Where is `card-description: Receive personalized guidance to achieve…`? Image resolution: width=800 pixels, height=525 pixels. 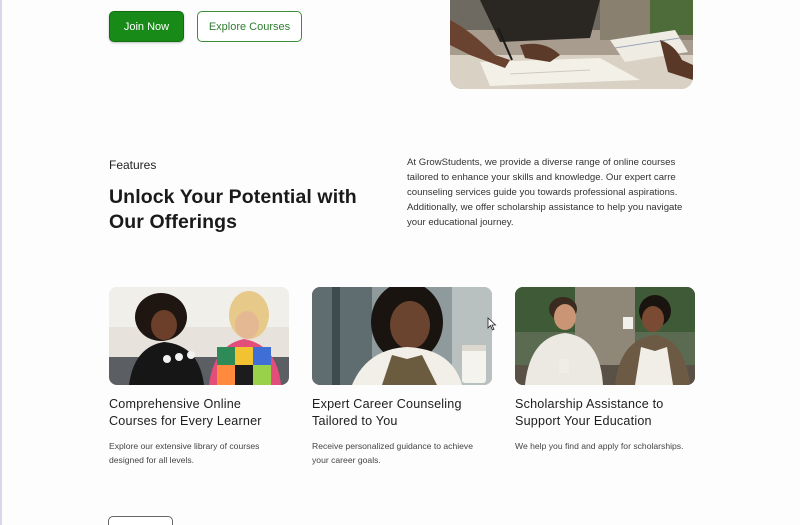 card-description: Receive personalized guidance to achieve… is located at coordinates (392, 453).